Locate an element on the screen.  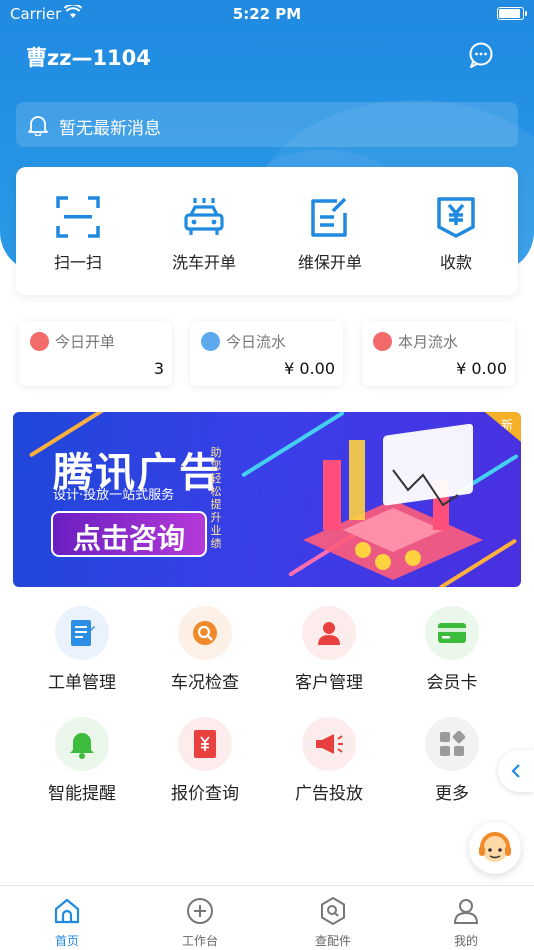
grid-item-label: 会员卡 is located at coordinates (452, 683).